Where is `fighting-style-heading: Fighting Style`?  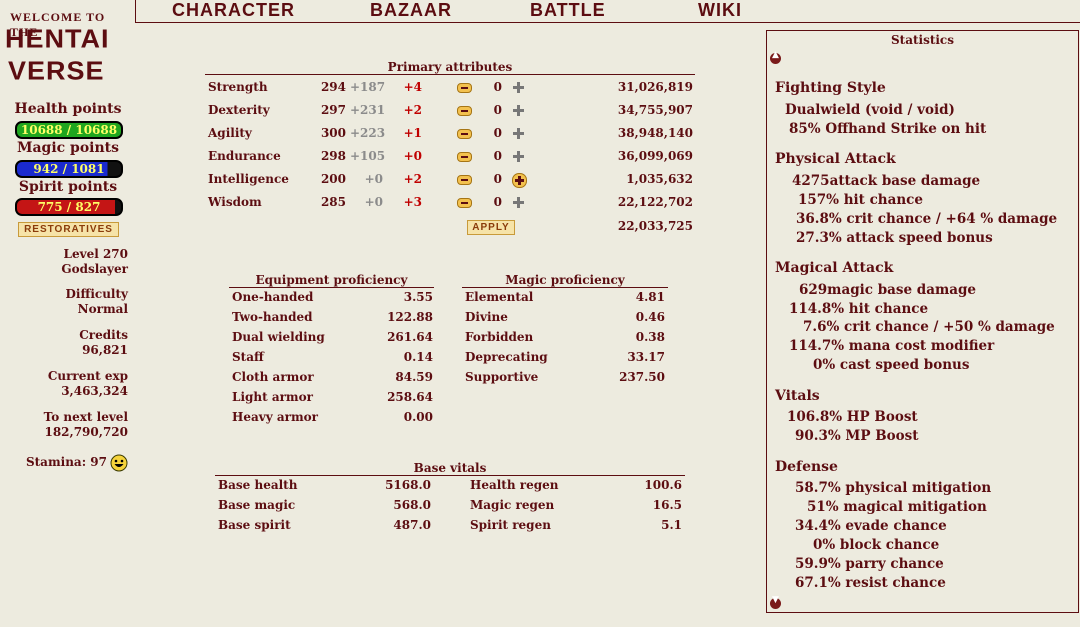
fighting-style-heading: Fighting Style is located at coordinates (830, 88).